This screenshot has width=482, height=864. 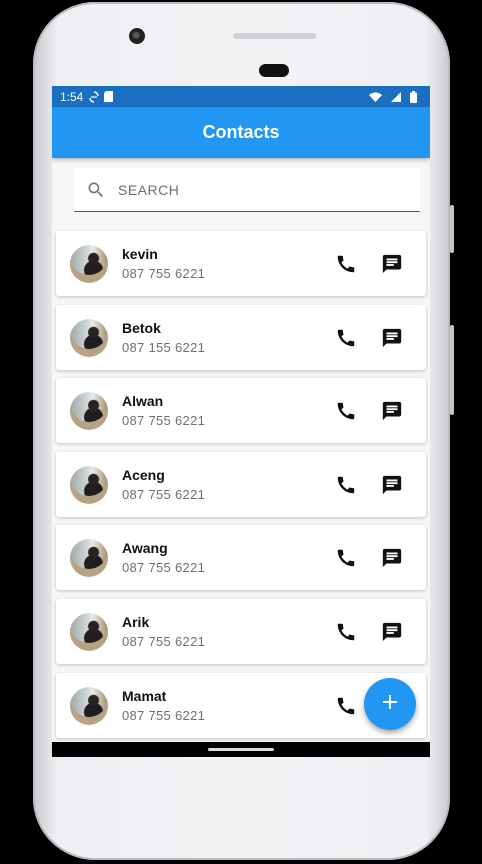 What do you see at coordinates (228, 337) in the screenshot?
I see `contact-info: Betok 087 155 6221` at bounding box center [228, 337].